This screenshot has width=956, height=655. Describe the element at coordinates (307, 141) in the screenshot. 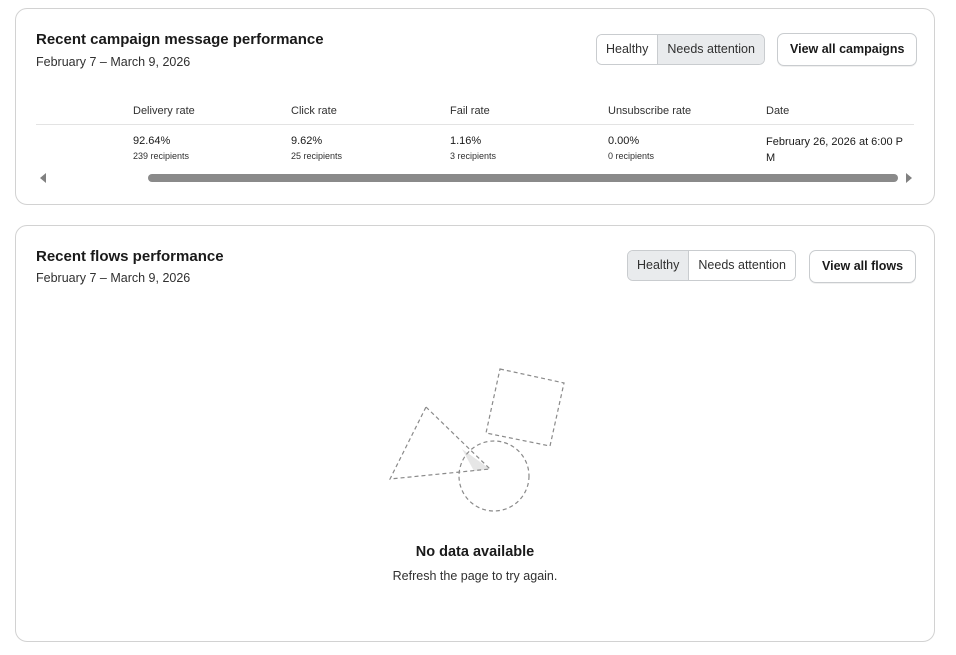

I see `click-rate-value: 9.62%` at that location.